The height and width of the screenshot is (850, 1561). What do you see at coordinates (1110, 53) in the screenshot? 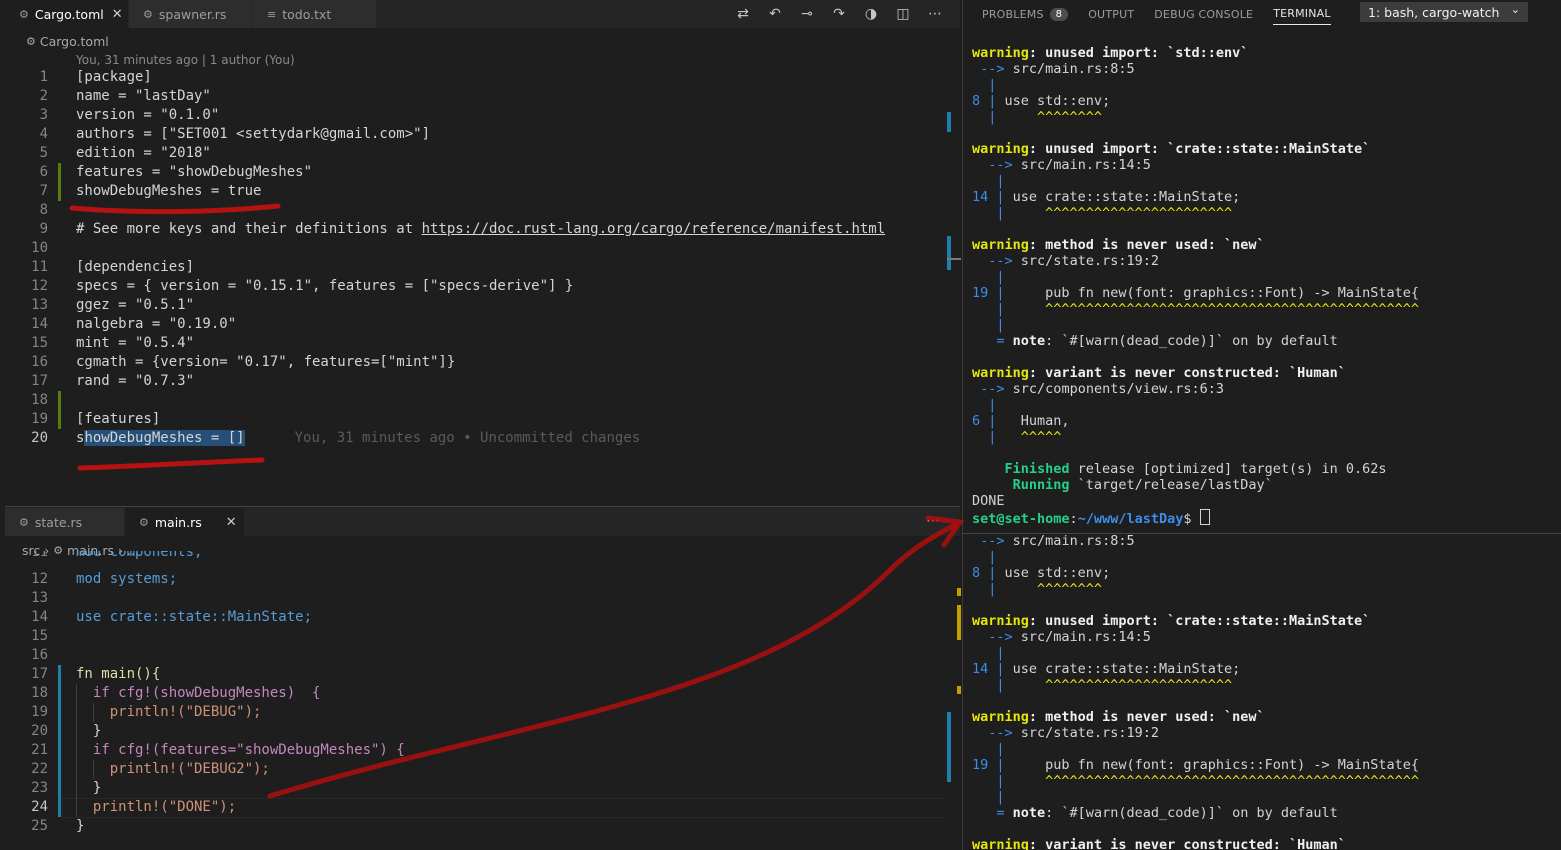
I see `terminal-line: warning: unused import: `std::env`` at bounding box center [1110, 53].